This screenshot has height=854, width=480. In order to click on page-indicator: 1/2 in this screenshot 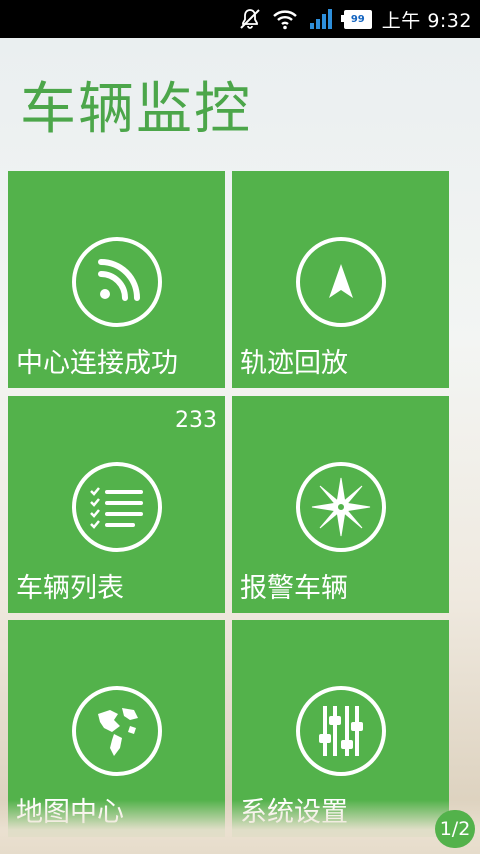, I will do `click(455, 829)`.